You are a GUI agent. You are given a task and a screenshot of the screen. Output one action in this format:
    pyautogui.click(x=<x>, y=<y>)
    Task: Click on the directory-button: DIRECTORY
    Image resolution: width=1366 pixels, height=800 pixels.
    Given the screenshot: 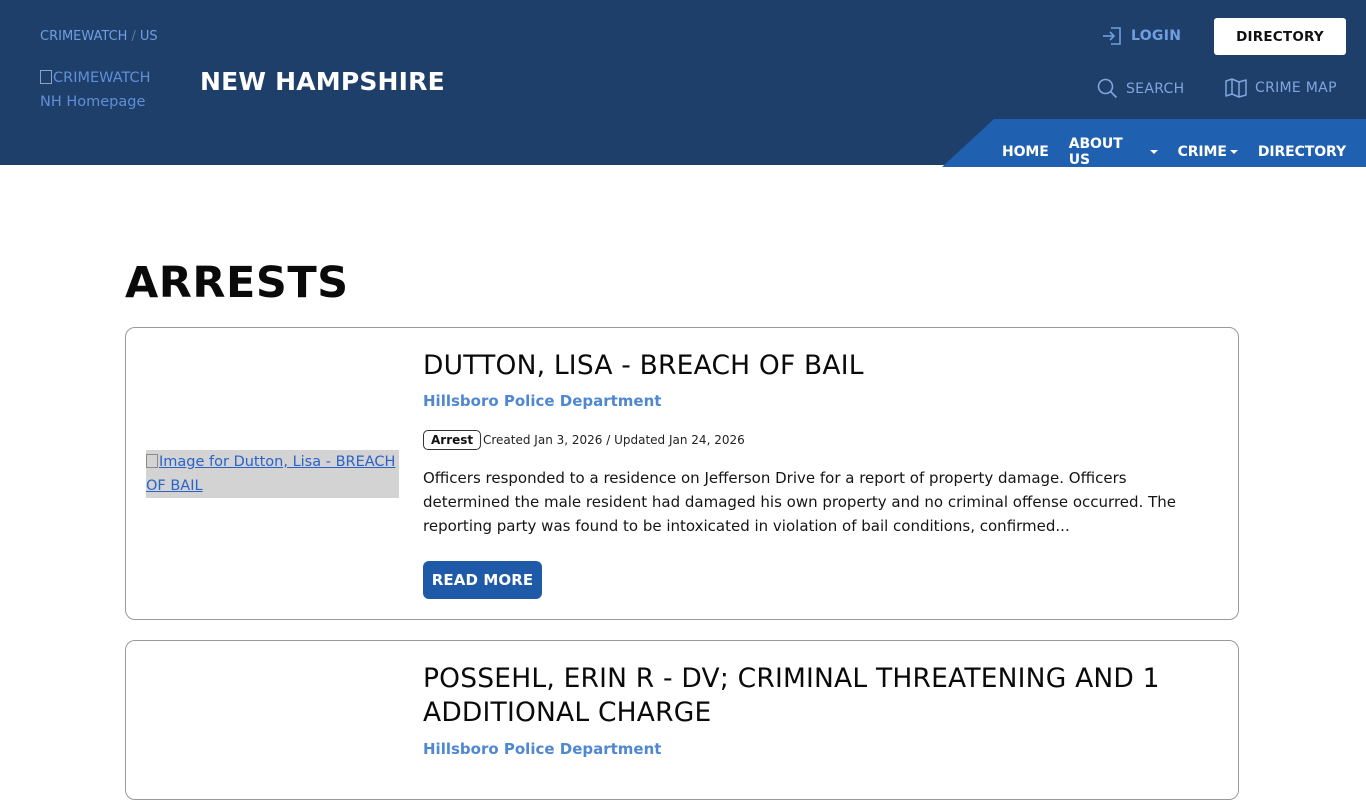 What is the action you would take?
    pyautogui.click(x=1280, y=36)
    